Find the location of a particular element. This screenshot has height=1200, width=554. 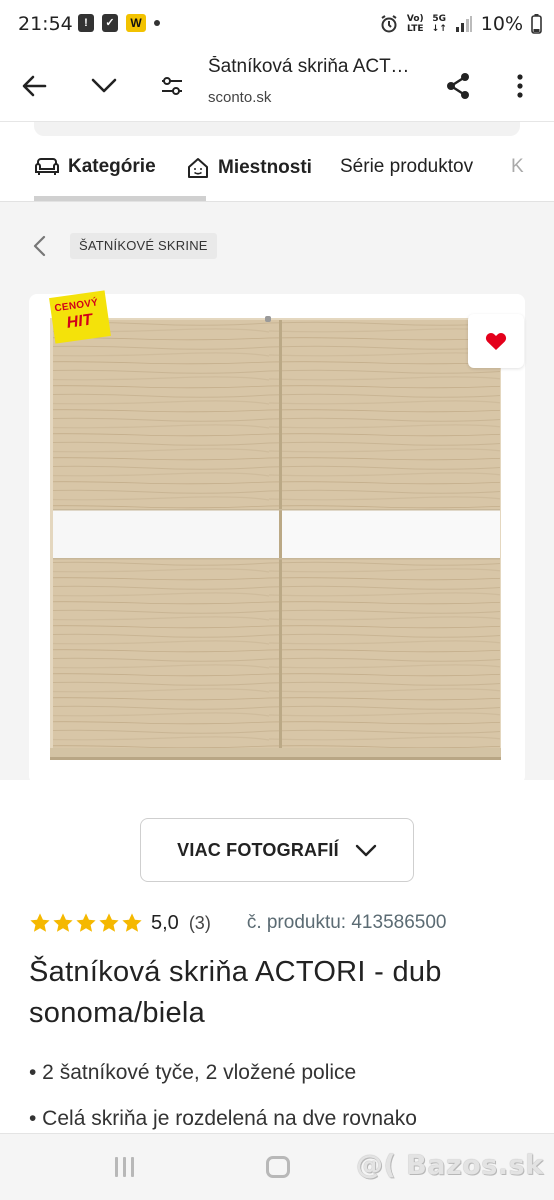

house-icon is located at coordinates (198, 168).